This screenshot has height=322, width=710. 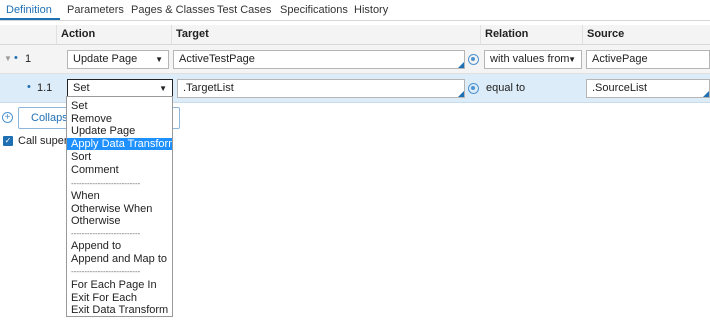 I want to click on dropdown-option-comment: Comment, so click(x=119, y=170).